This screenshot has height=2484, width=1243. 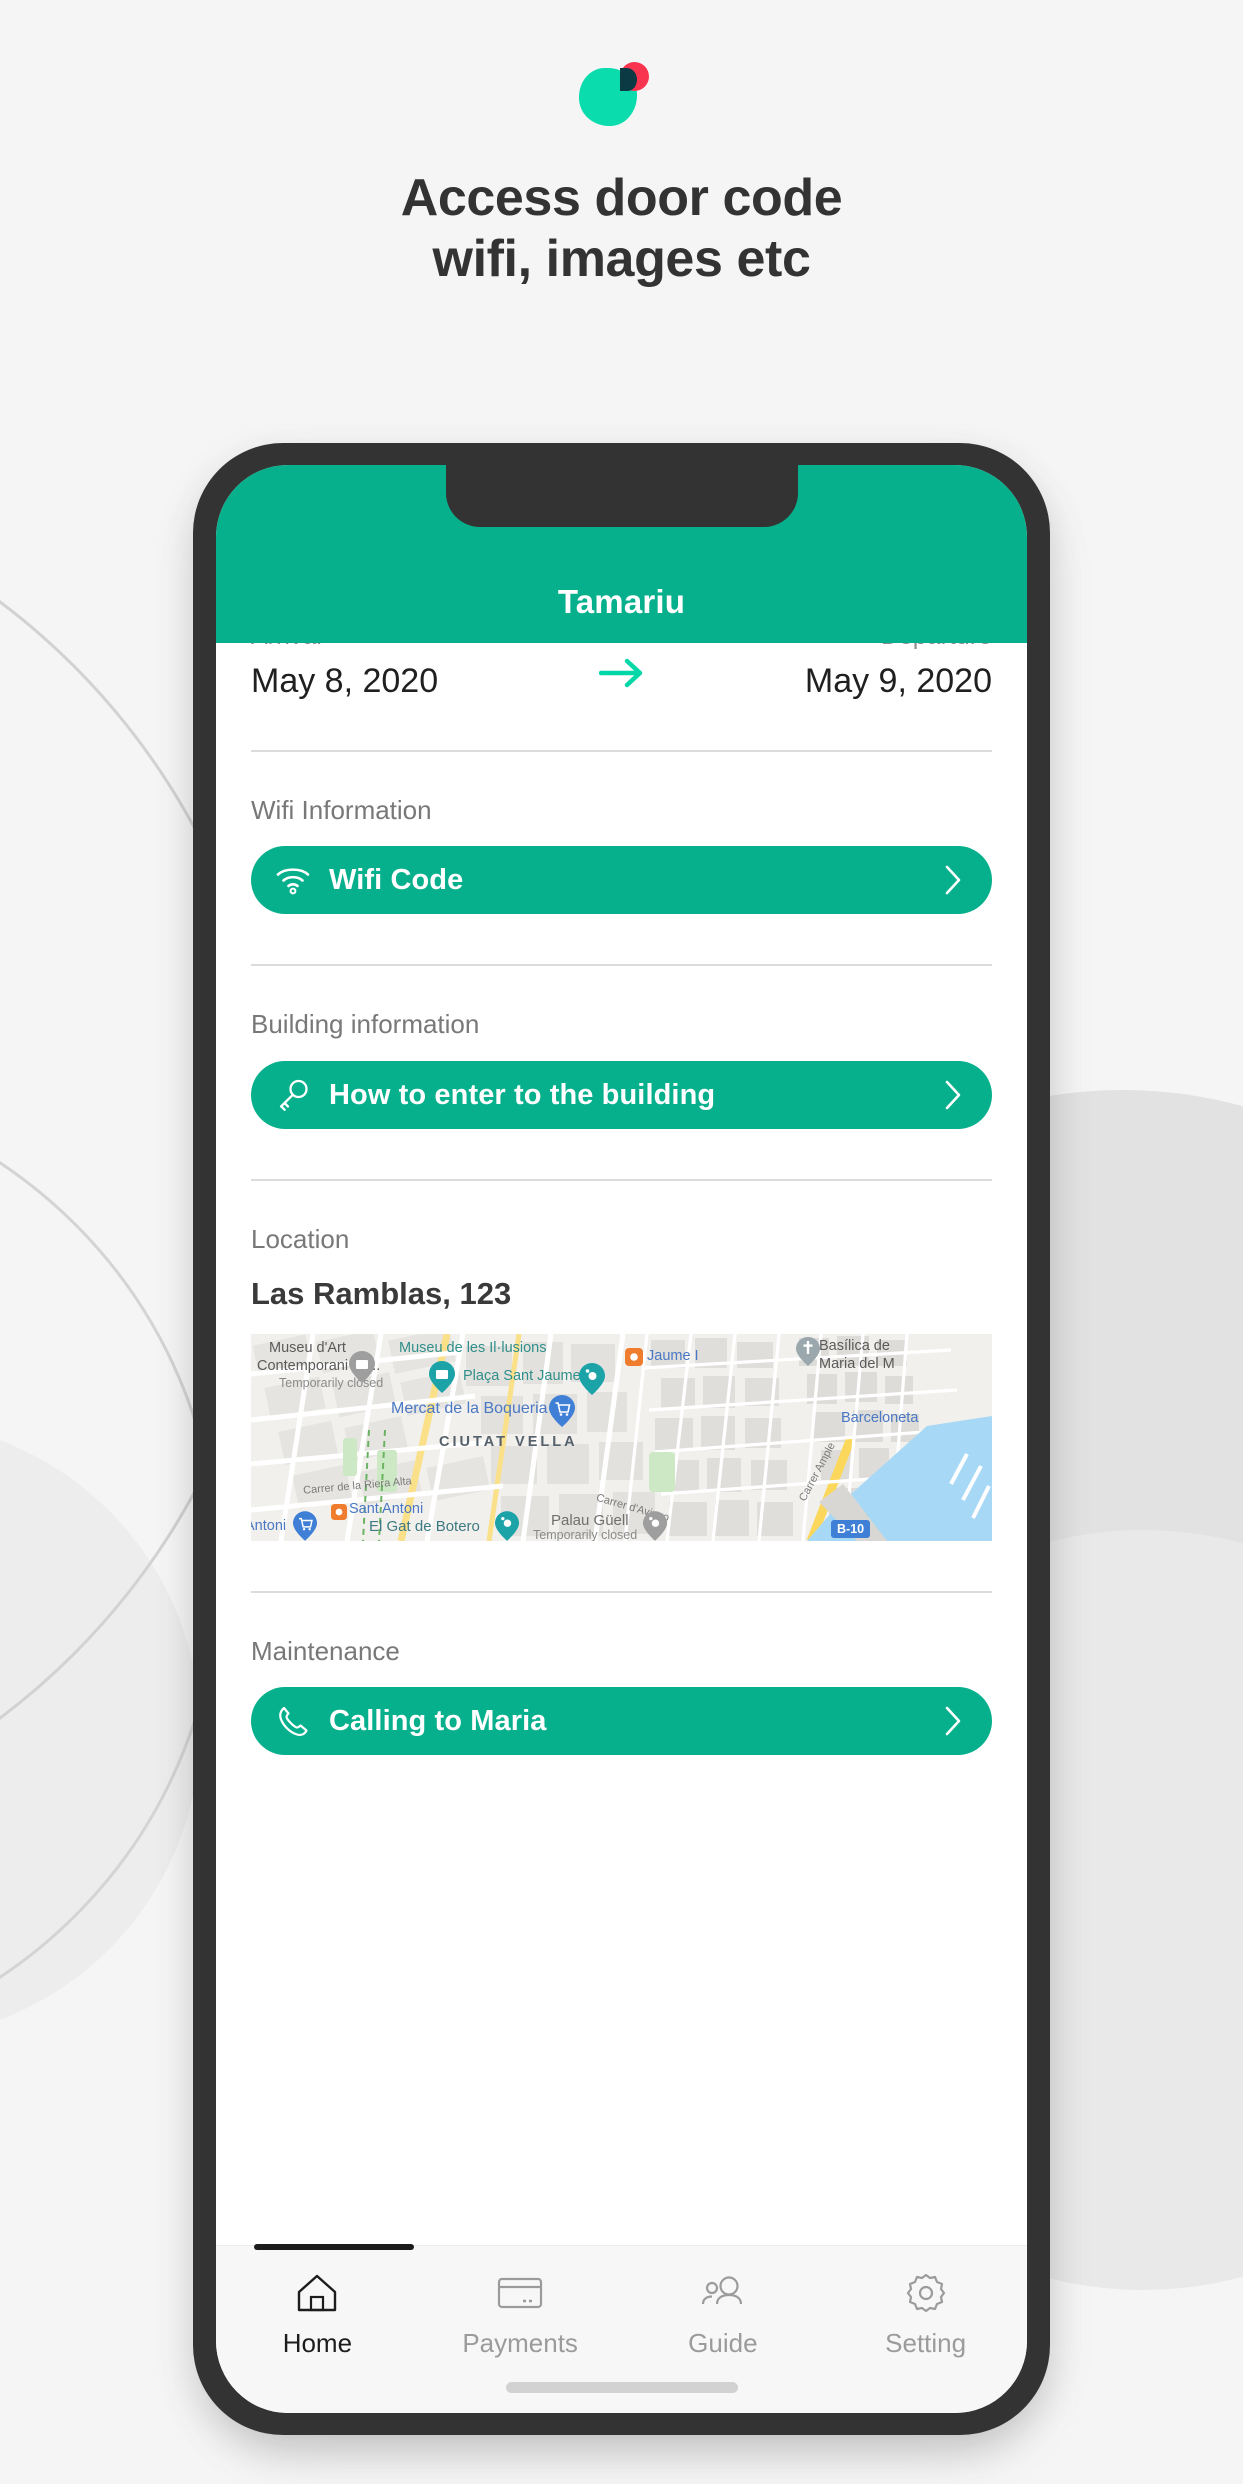 What do you see at coordinates (621, 198) in the screenshot?
I see `headline-line-1: Access door code` at bounding box center [621, 198].